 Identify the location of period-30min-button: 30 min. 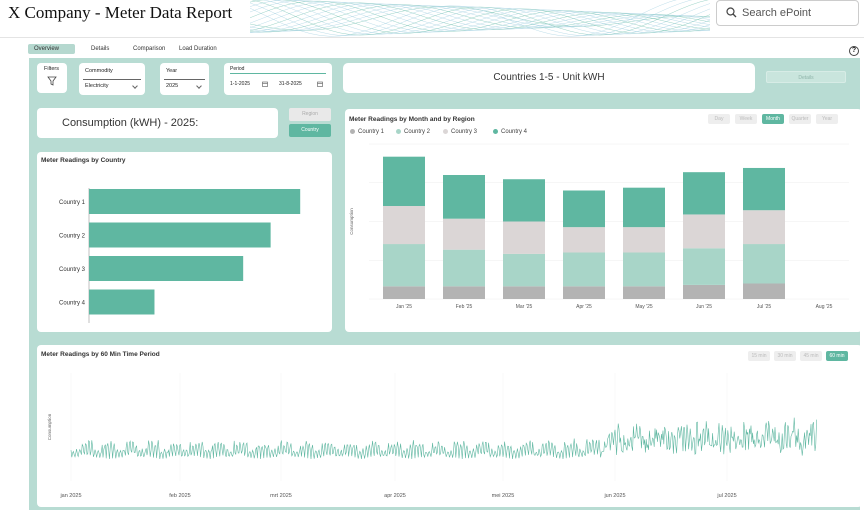
(785, 356).